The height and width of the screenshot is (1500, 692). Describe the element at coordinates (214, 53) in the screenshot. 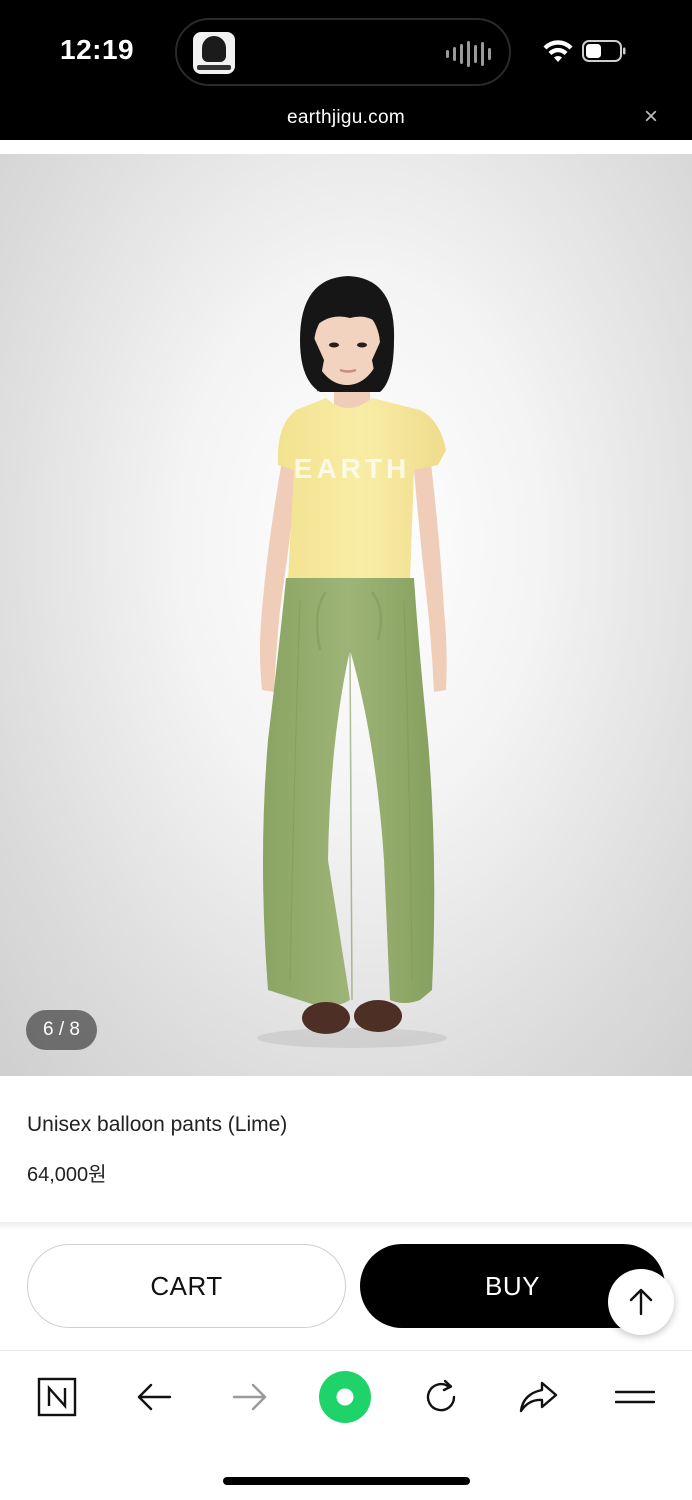

I see `now-playing-thumbnail` at that location.